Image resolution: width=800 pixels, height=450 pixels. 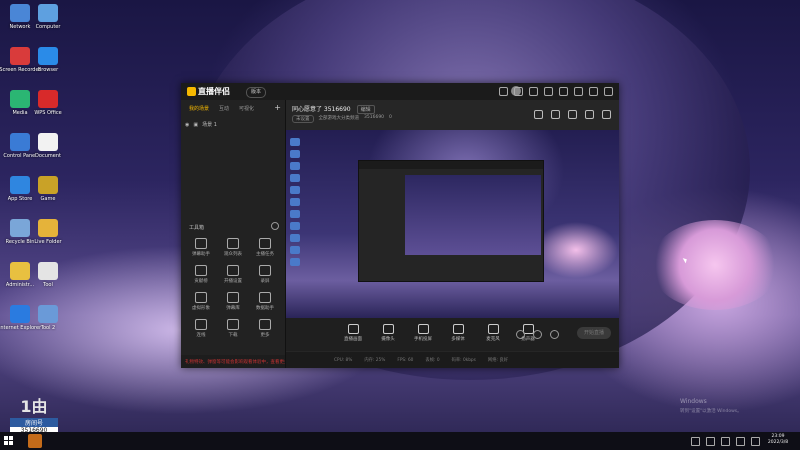 What do you see at coordinates (265, 308) in the screenshot?
I see `toolbox-item-label: 数据助手` at bounding box center [265, 308].